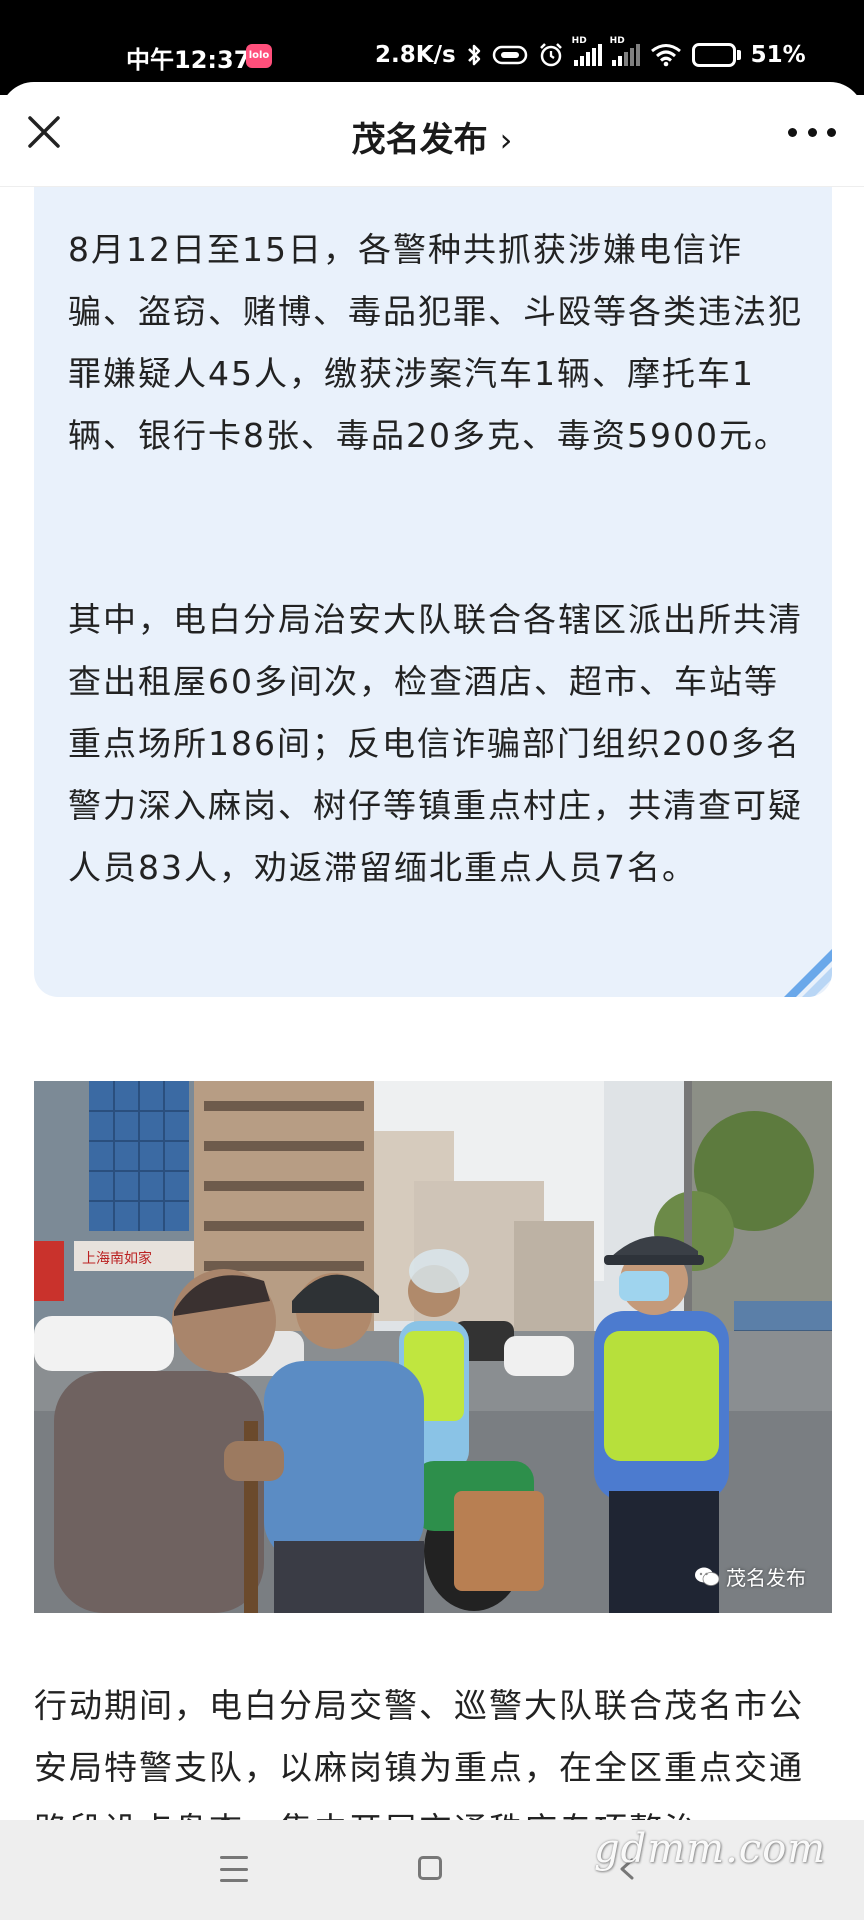 This screenshot has width=864, height=1920. Describe the element at coordinates (234, 1869) in the screenshot. I see `menu-icon` at that location.